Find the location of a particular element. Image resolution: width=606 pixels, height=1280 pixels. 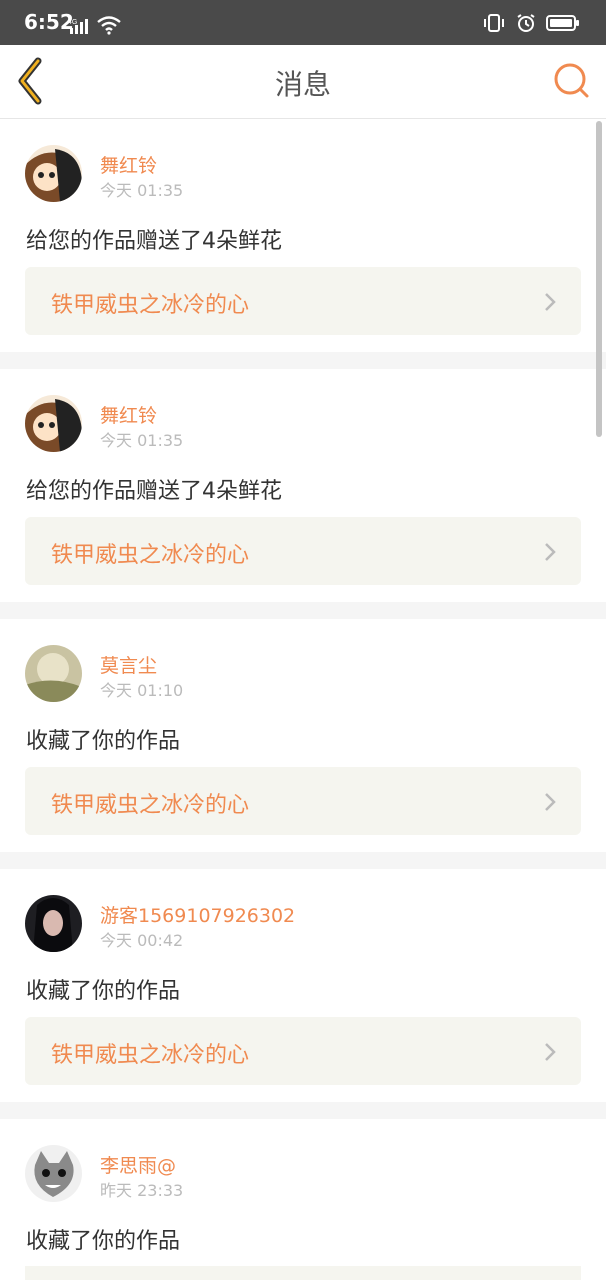

message-card: 李思雨@ 昨天 23:33 收藏了你的作品 is located at coordinates (303, 1199).